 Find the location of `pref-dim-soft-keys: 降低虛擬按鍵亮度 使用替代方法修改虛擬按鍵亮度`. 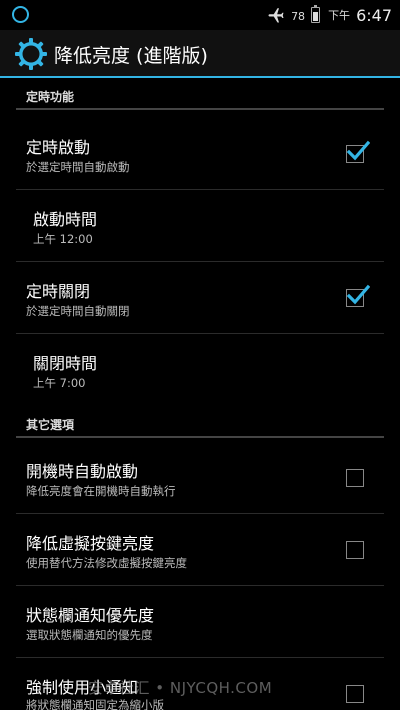

pref-dim-soft-keys: 降低虛擬按鍵亮度 使用替代方法修改虛擬按鍵亮度 is located at coordinates (200, 550).